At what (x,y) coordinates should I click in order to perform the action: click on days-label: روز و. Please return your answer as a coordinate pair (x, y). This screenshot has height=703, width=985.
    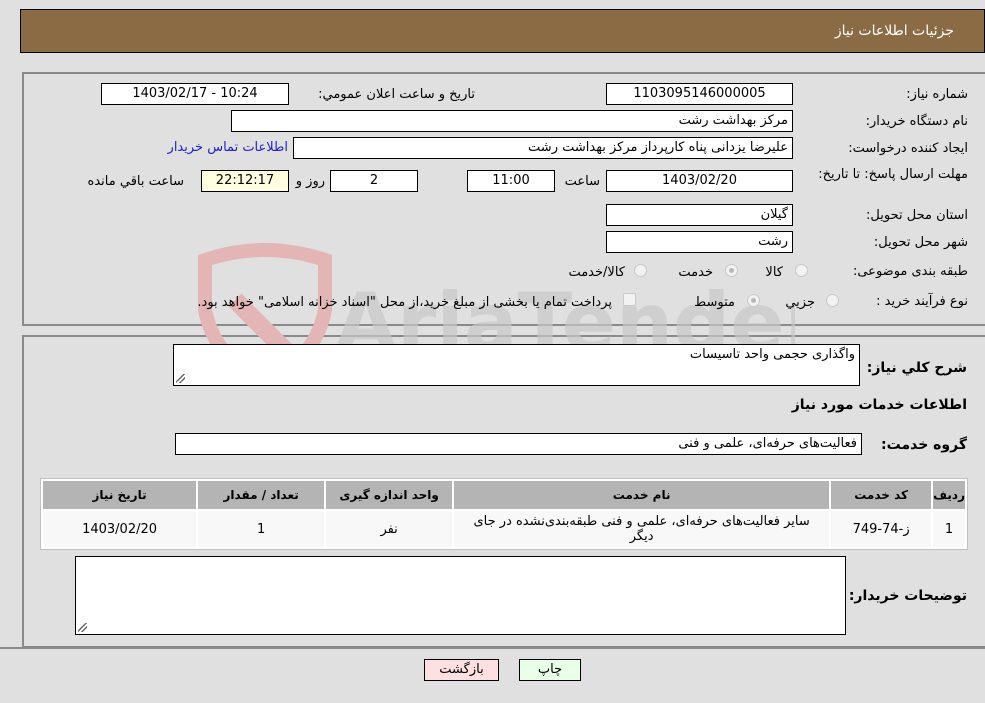
    Looking at the image, I should click on (310, 181).